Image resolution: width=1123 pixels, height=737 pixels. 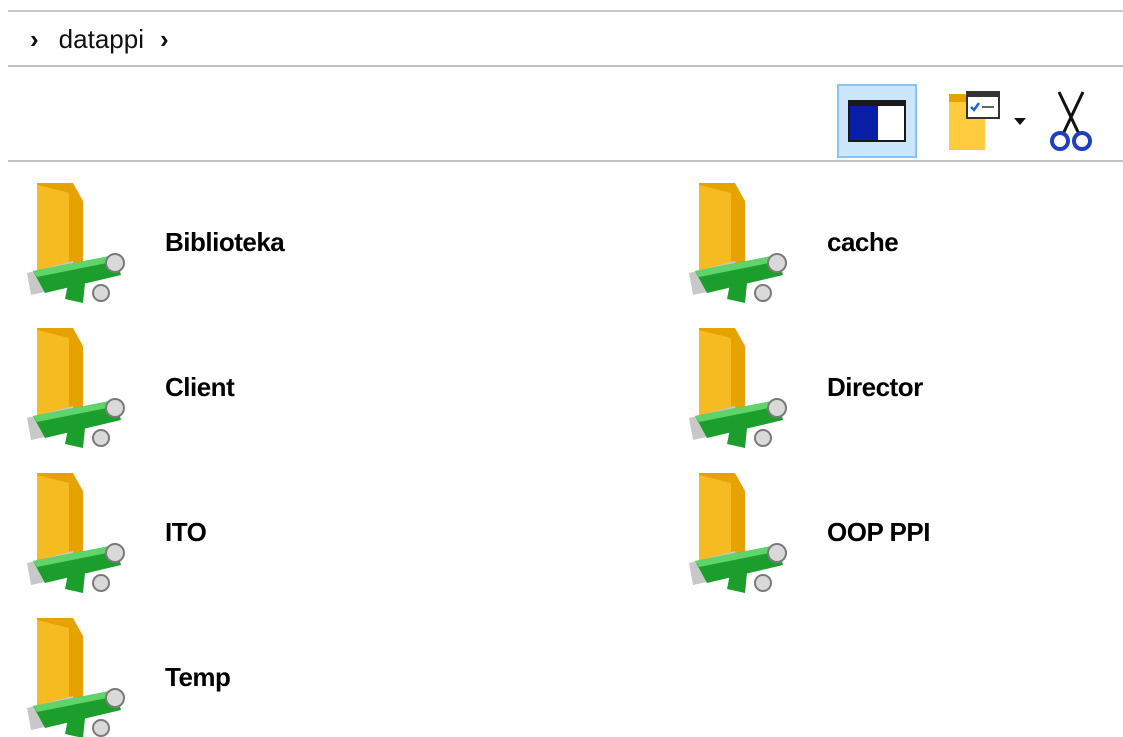 What do you see at coordinates (34, 39) in the screenshot?
I see `breadcrumb-root-chevron-icon: ›` at bounding box center [34, 39].